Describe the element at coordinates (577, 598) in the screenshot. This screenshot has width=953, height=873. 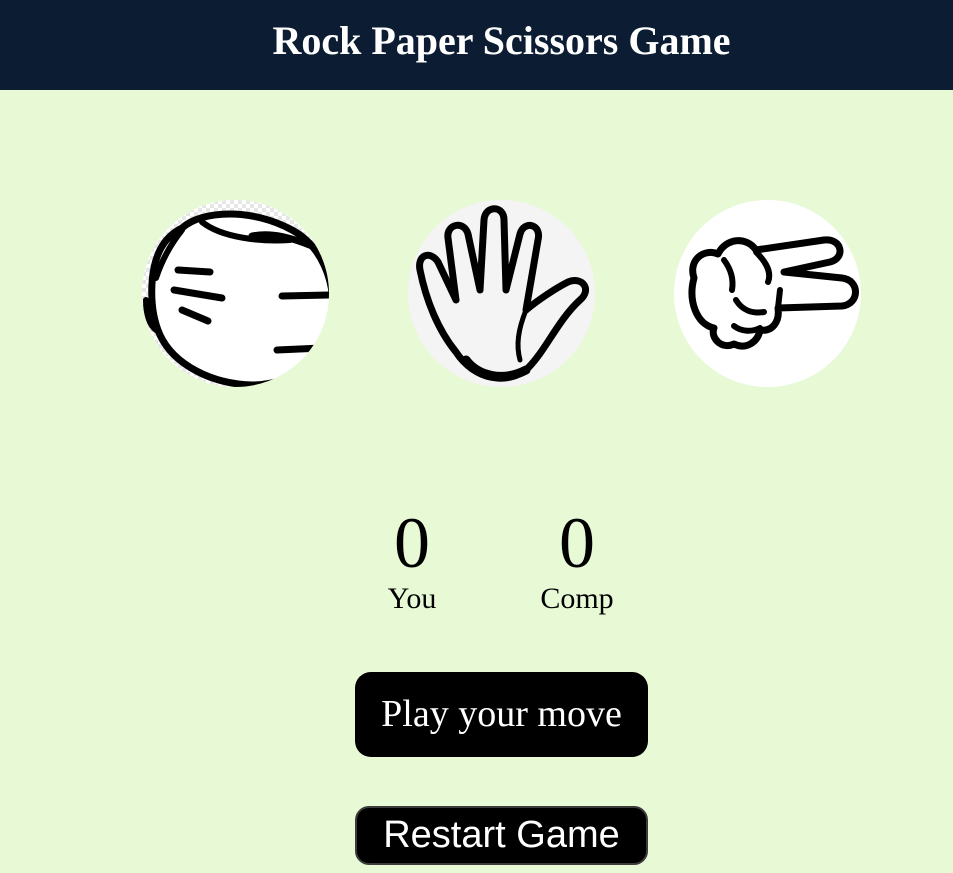
I see `comp-score-label: Comp` at that location.